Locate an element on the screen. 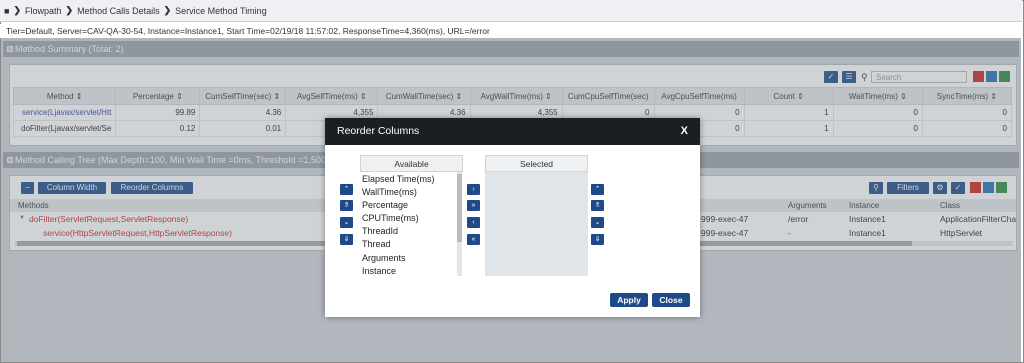 Image resolution: width=1024 pixels, height=363 pixels. move-all-left-icon: « is located at coordinates (473, 239).